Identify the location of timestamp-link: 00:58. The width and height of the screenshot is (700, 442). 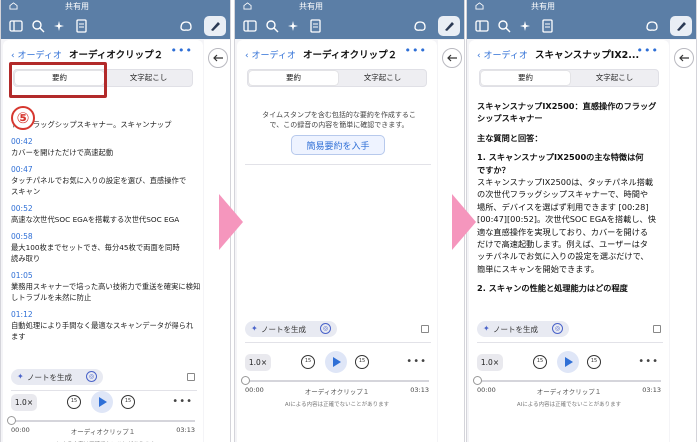
(22, 236).